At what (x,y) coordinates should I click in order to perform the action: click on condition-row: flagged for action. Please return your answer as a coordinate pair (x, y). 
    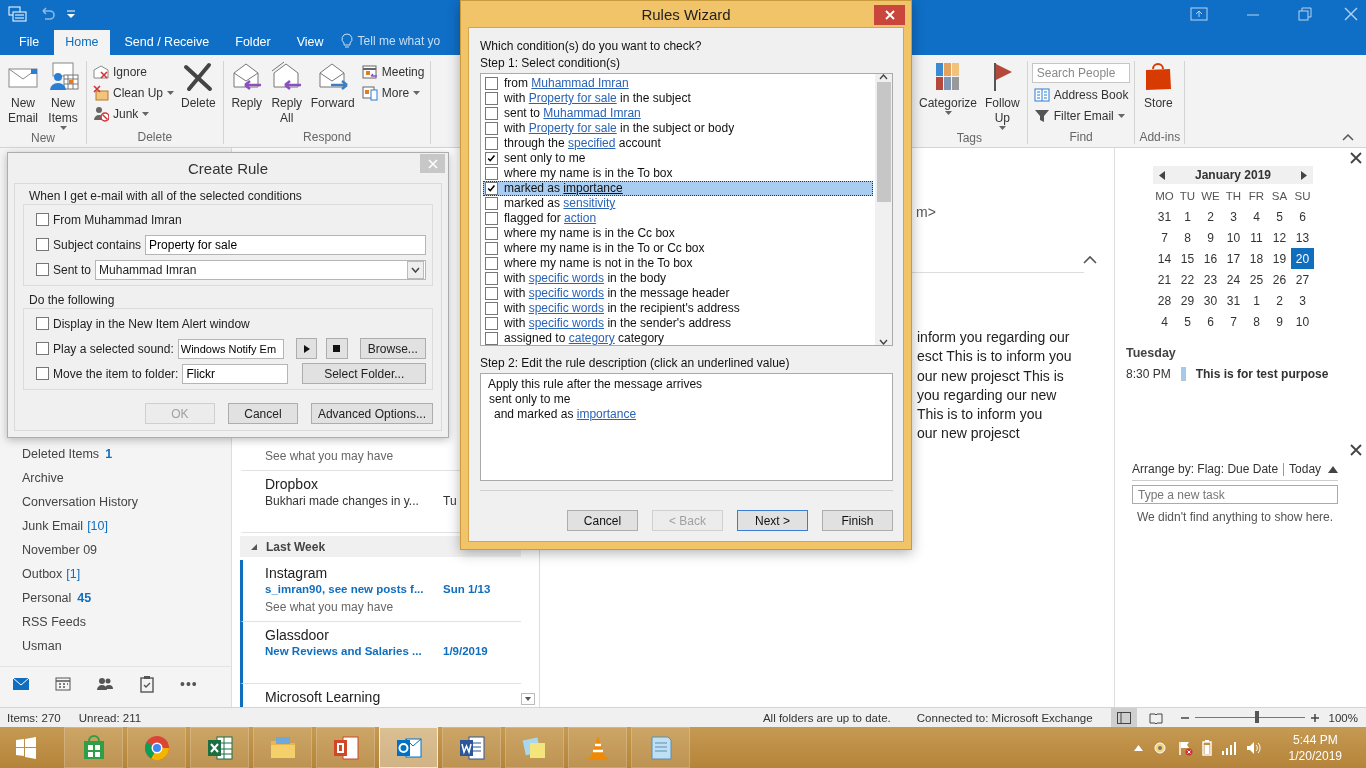
    Looking at the image, I should click on (678, 218).